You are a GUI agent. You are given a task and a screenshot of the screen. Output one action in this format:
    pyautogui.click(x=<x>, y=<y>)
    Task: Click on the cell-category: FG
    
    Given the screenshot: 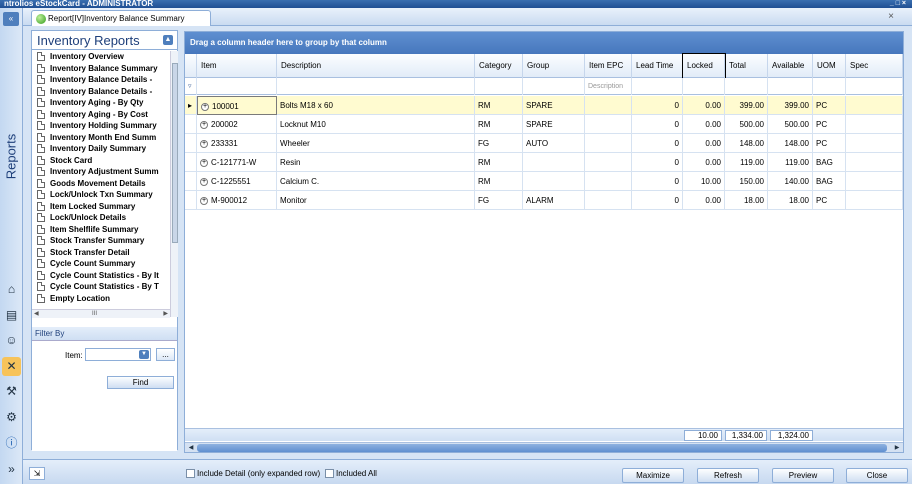 What is the action you would take?
    pyautogui.click(x=499, y=143)
    